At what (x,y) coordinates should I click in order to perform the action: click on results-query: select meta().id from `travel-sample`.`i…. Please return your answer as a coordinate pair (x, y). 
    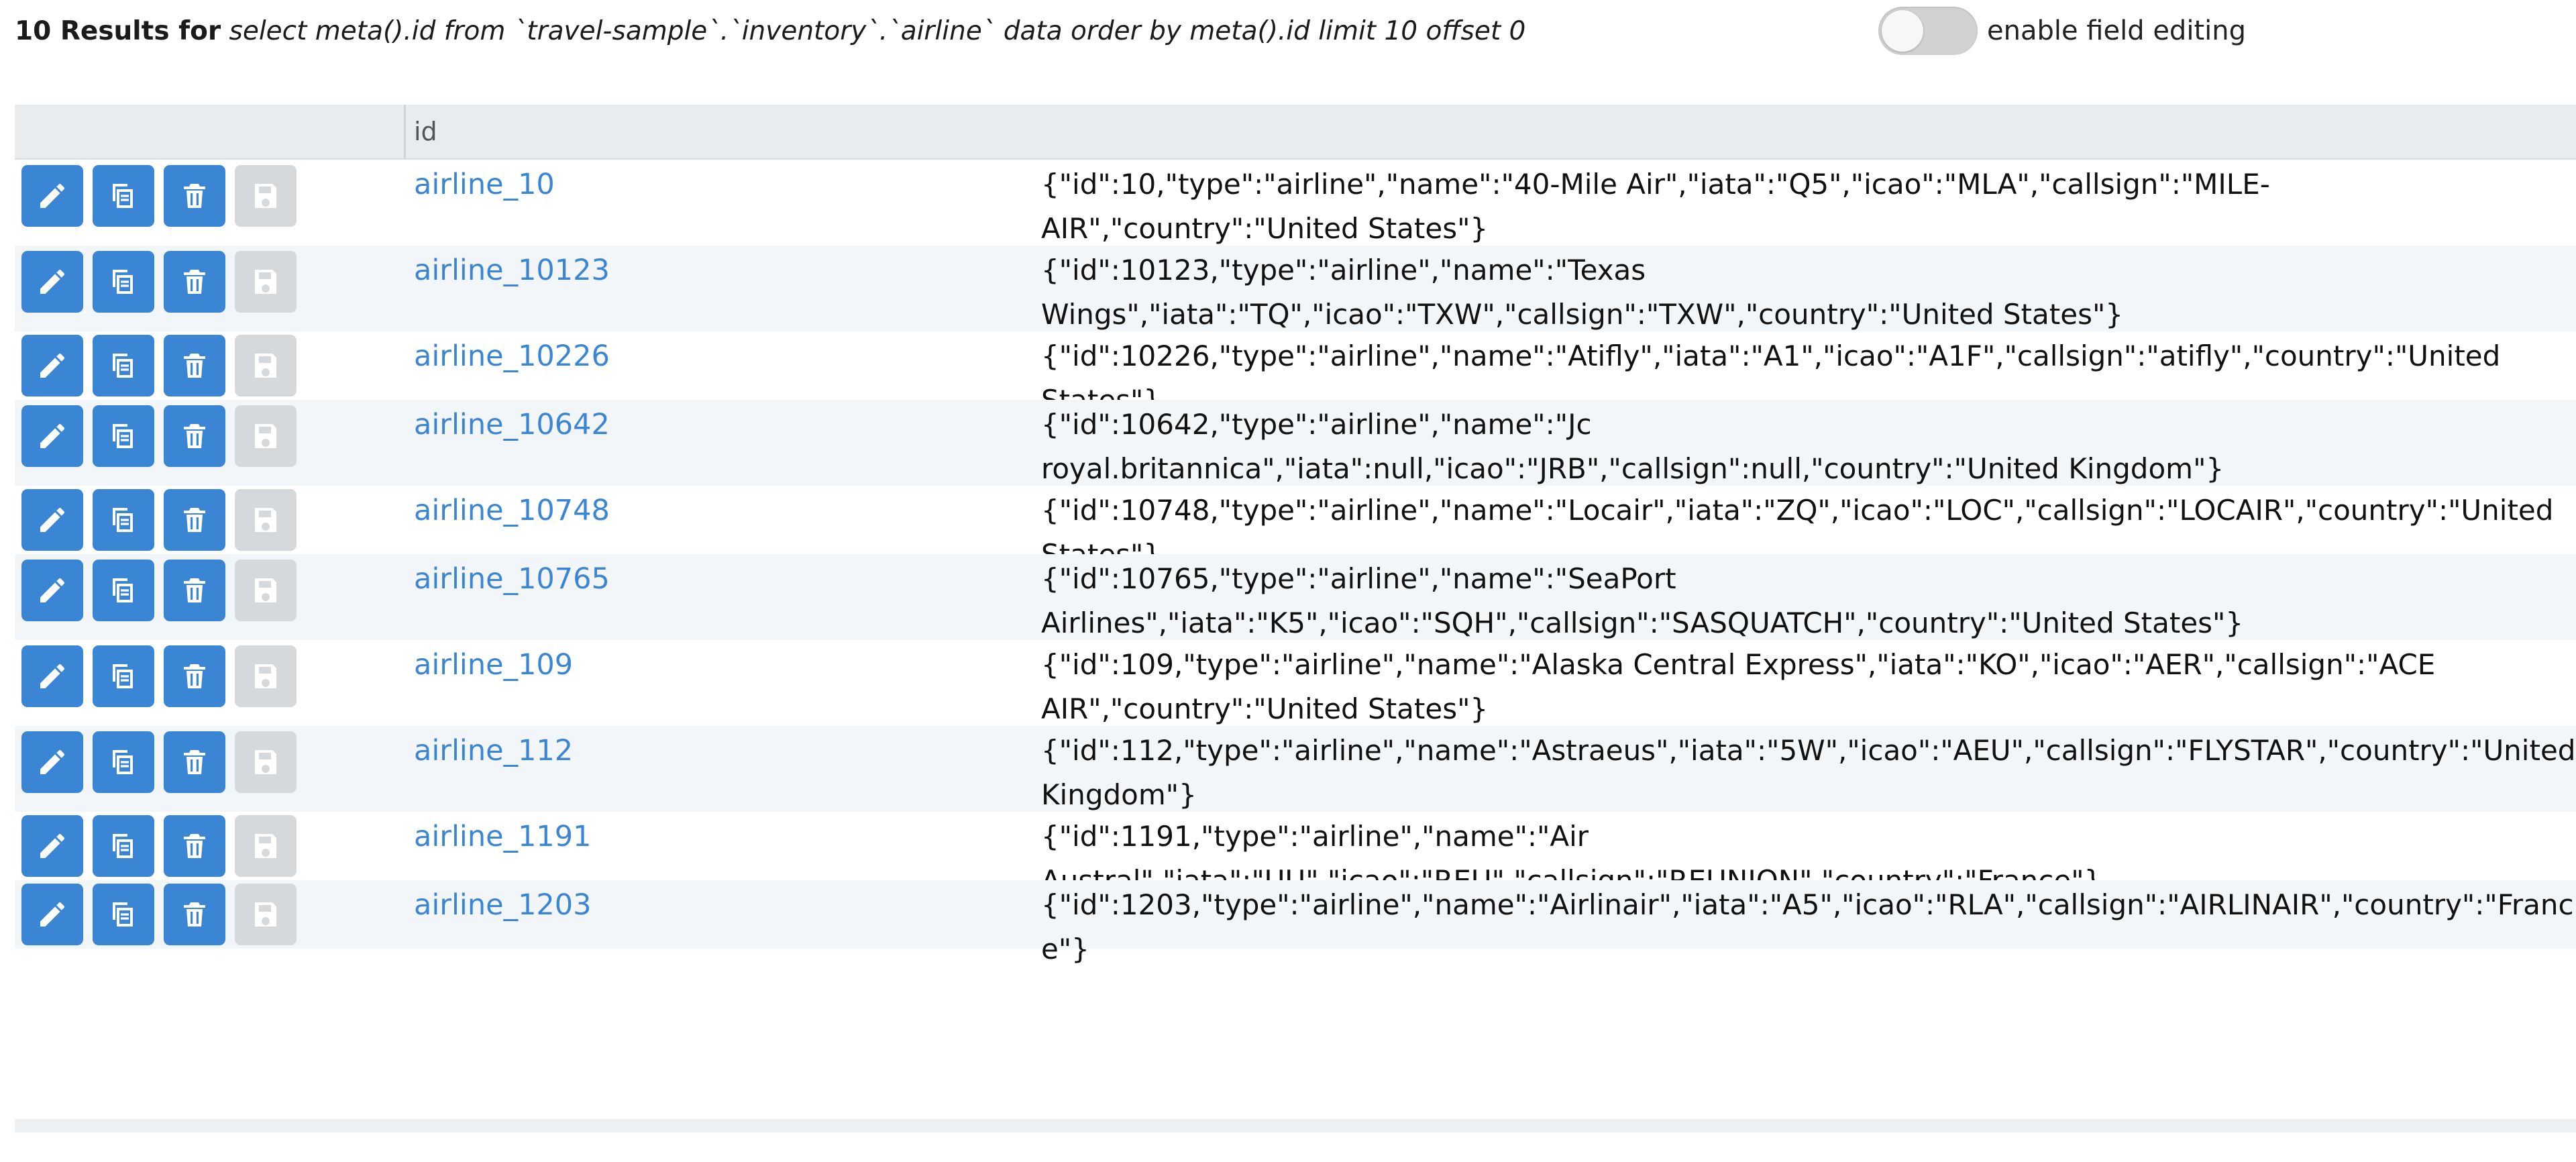
    Looking at the image, I should click on (877, 31).